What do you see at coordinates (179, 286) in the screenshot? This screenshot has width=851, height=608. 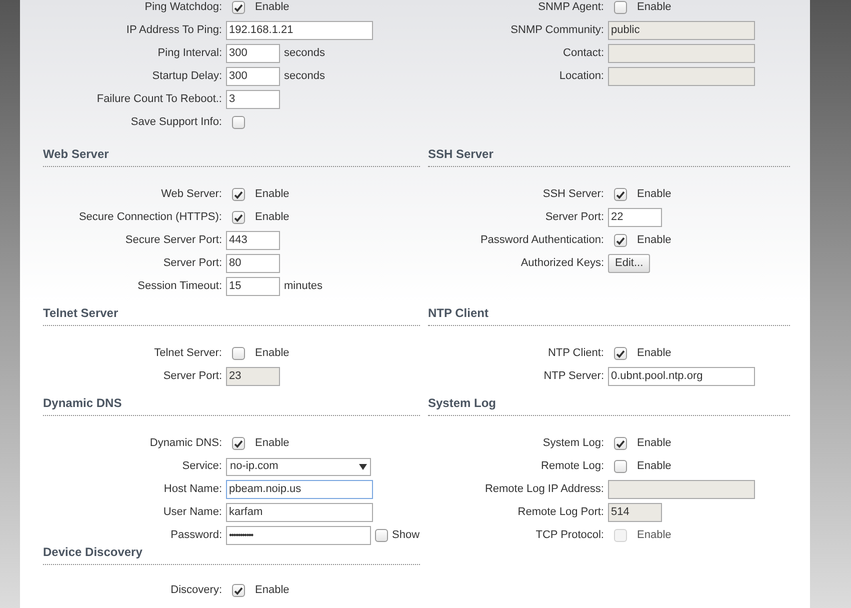 I see `field-label: Session Timeout:` at bounding box center [179, 286].